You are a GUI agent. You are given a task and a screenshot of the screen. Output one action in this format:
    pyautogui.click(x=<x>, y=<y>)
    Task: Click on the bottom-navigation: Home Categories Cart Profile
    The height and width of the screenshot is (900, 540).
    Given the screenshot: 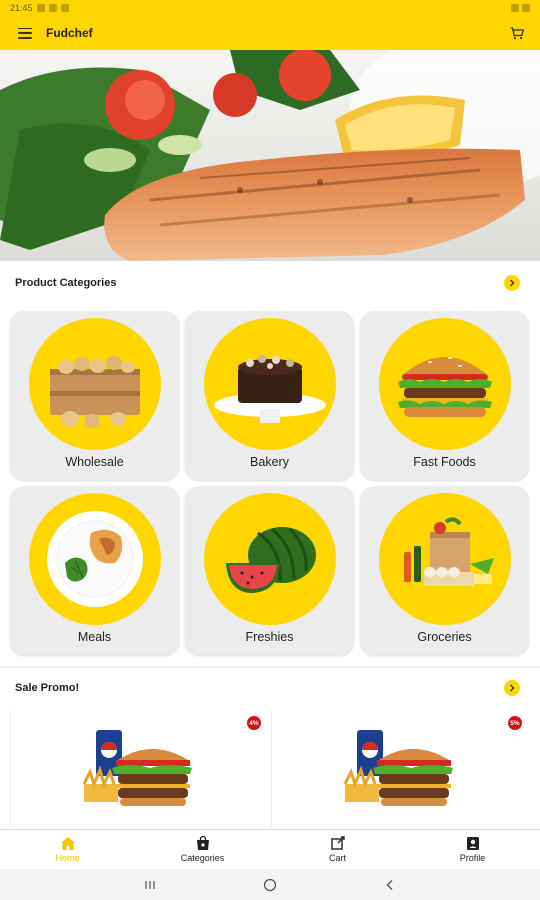 What is the action you would take?
    pyautogui.click(x=270, y=849)
    